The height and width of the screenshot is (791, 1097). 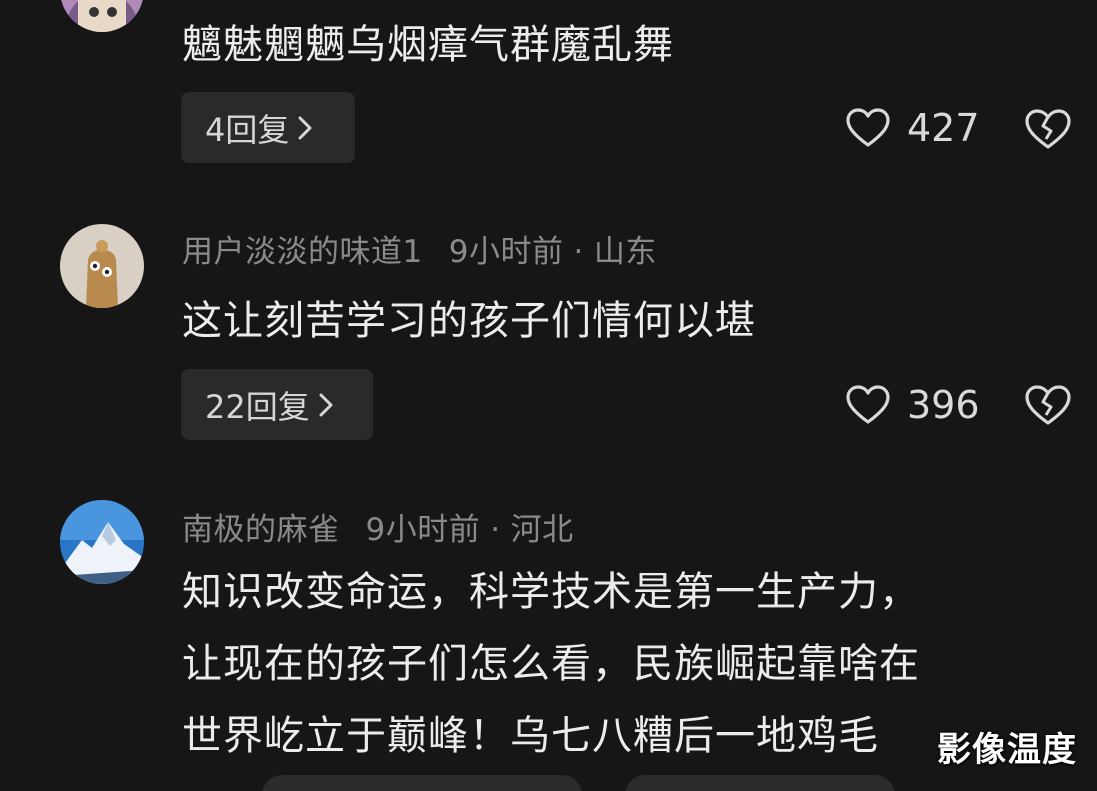 I want to click on comment-text: 这让刻苦学习的孩子们情何以堪, so click(x=469, y=321).